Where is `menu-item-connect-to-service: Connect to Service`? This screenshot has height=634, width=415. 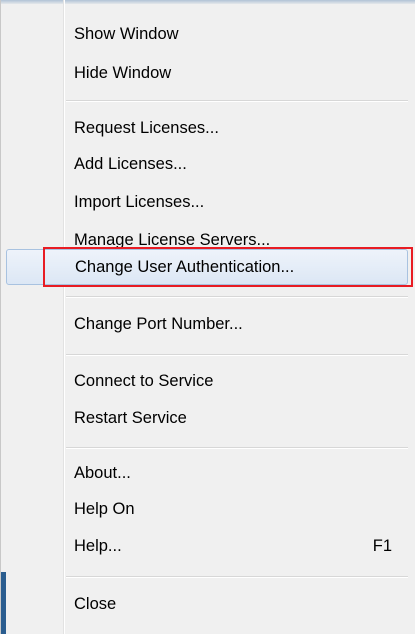
menu-item-connect-to-service: Connect to Service is located at coordinates (207, 381).